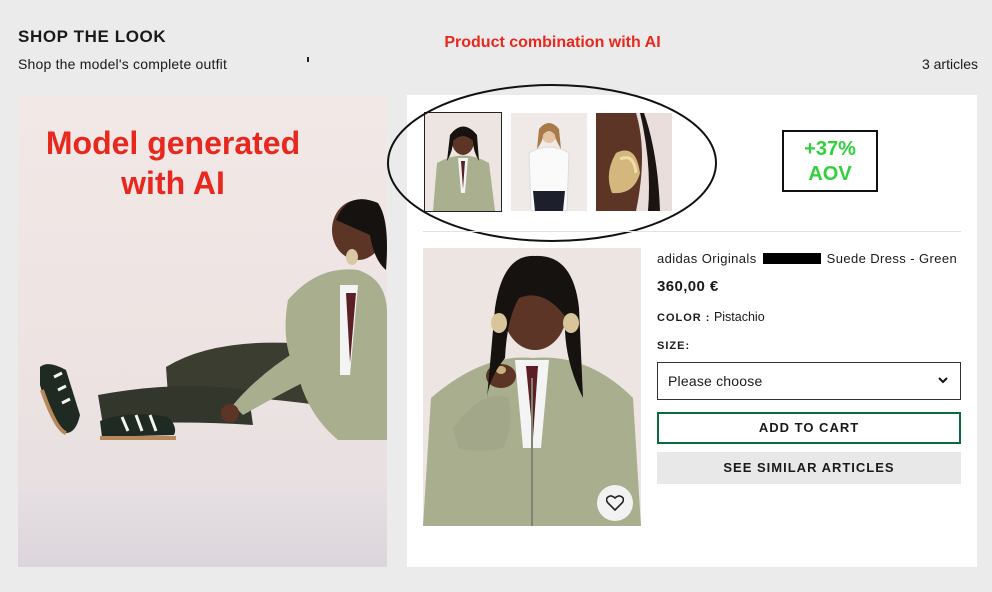  I want to click on redaction-bar, so click(791, 258).